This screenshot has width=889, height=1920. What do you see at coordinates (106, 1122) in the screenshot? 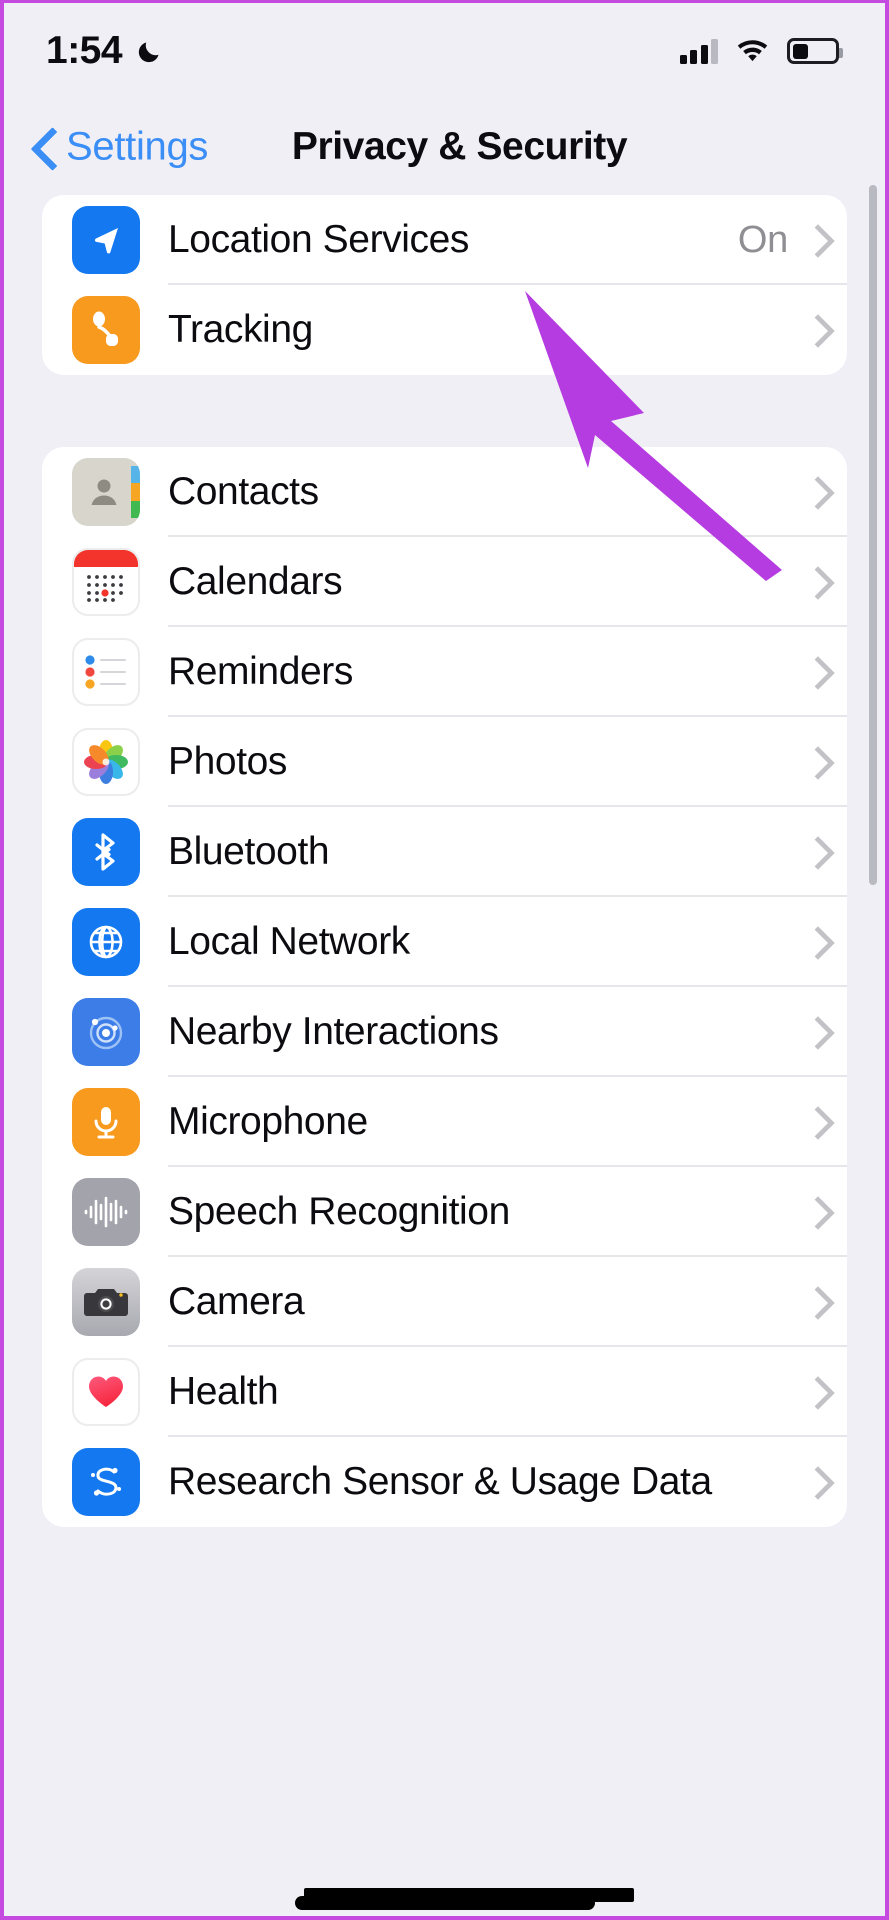
I see `microphone-icon` at bounding box center [106, 1122].